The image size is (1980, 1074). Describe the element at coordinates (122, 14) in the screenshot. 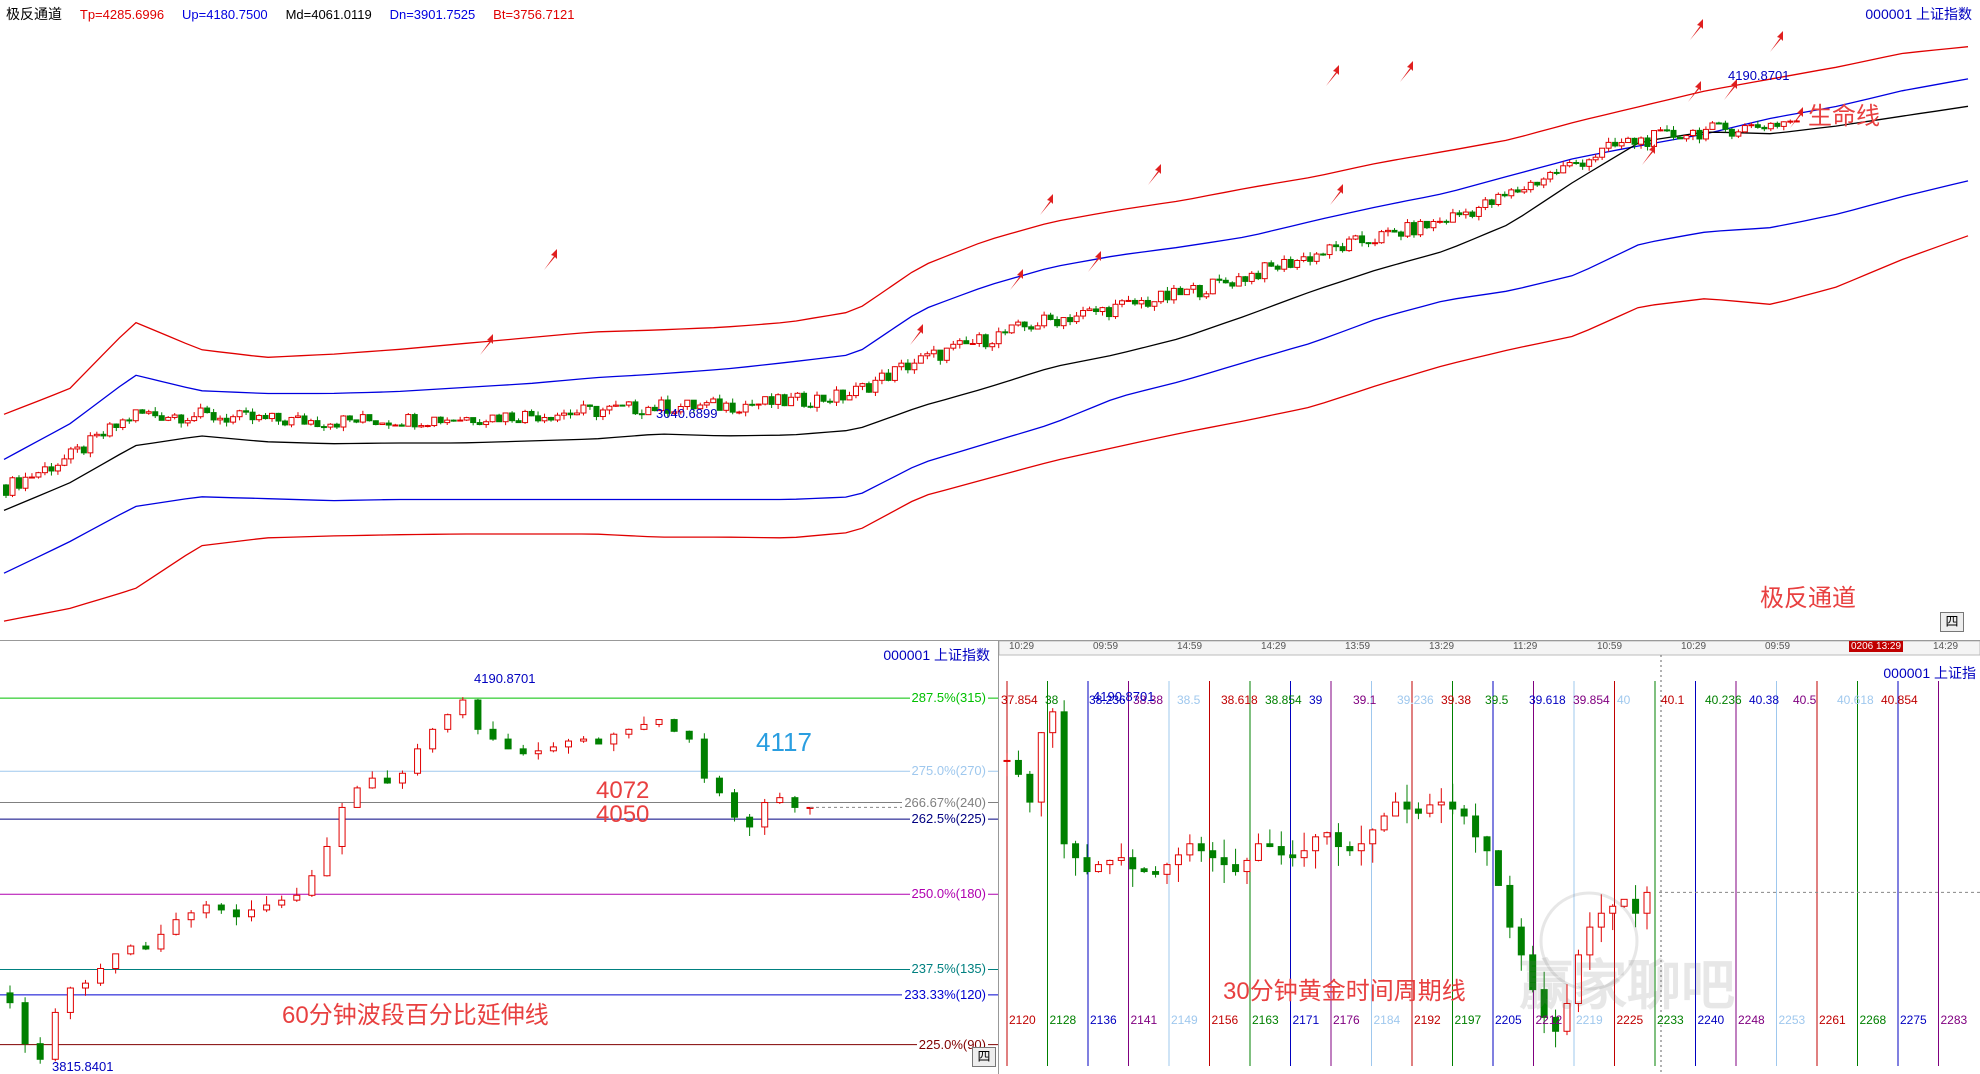

I see `param-tp: Tp=4285.6996` at that location.